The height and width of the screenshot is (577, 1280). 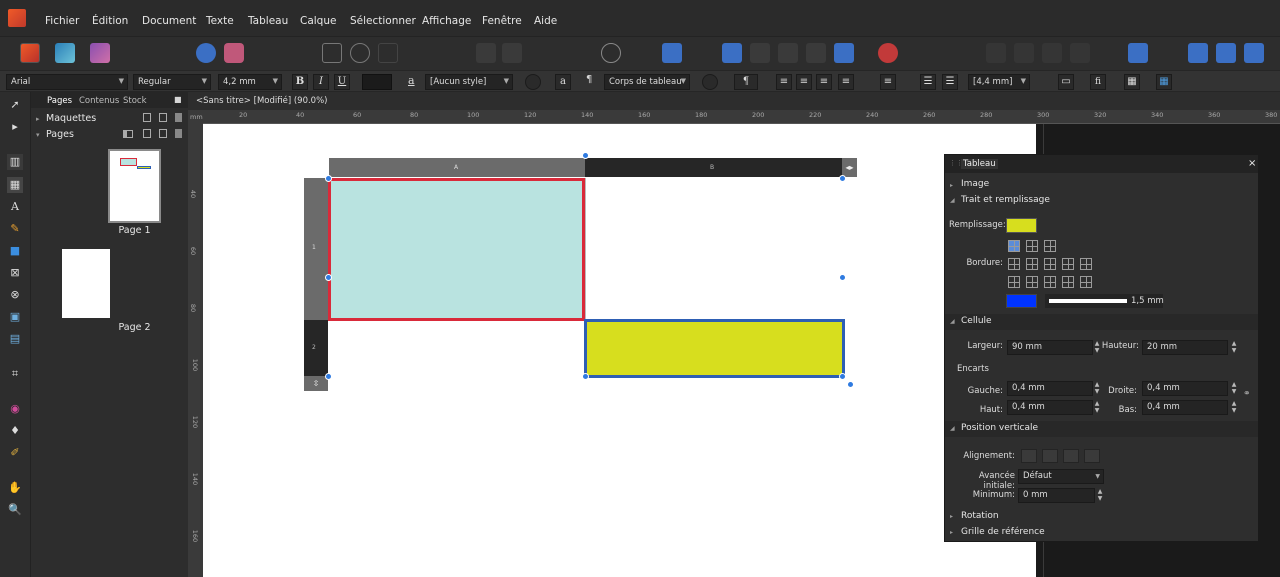 What do you see at coordinates (178, 133) in the screenshot?
I see `delete-page-icon` at bounding box center [178, 133].